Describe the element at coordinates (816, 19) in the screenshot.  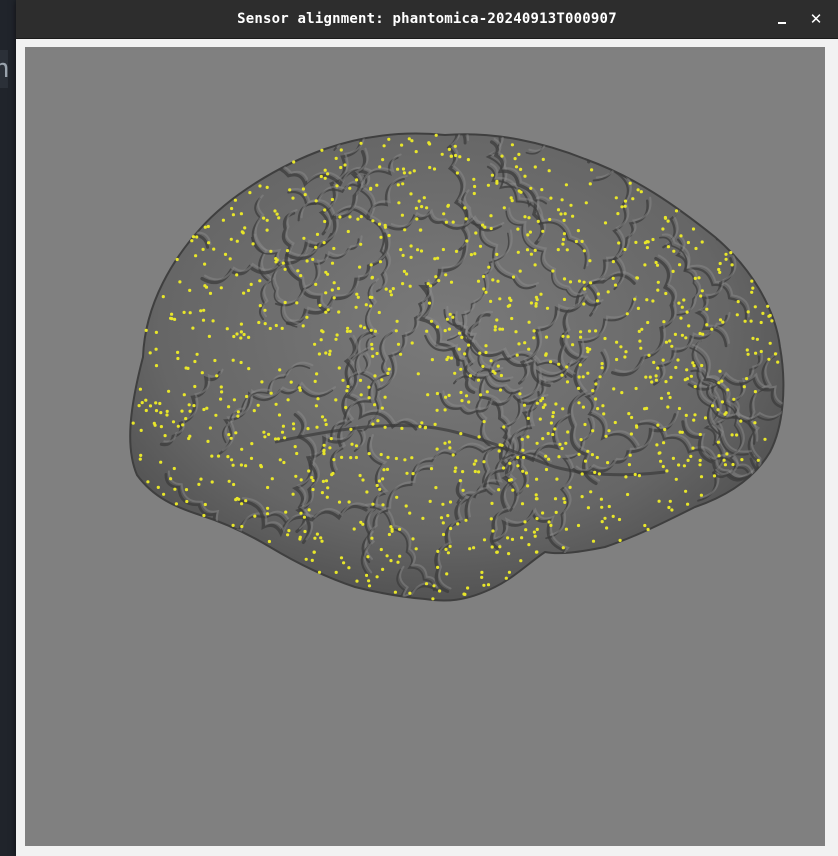
I see `close-button: ✕` at that location.